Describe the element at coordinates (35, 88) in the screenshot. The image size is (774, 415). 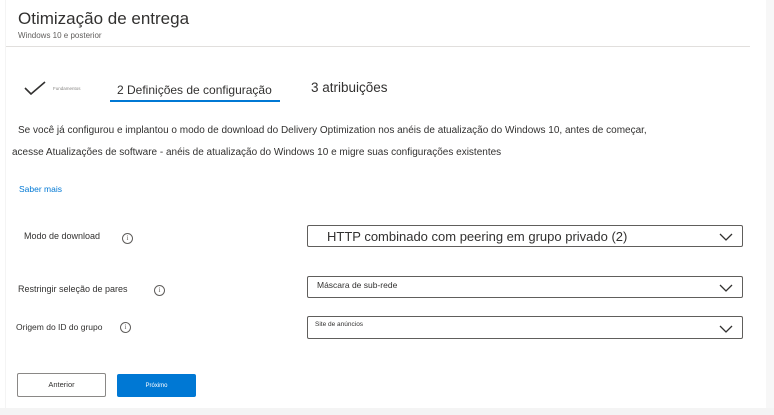
I see `checkmark-icon` at that location.